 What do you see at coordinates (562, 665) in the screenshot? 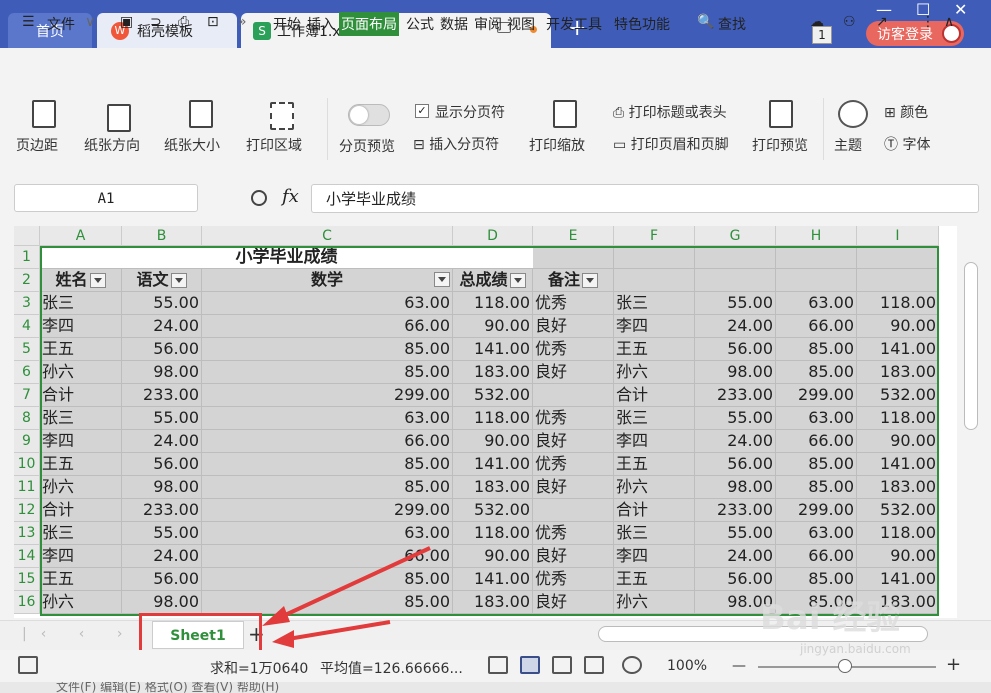
I see `page-break-view-icon` at bounding box center [562, 665].